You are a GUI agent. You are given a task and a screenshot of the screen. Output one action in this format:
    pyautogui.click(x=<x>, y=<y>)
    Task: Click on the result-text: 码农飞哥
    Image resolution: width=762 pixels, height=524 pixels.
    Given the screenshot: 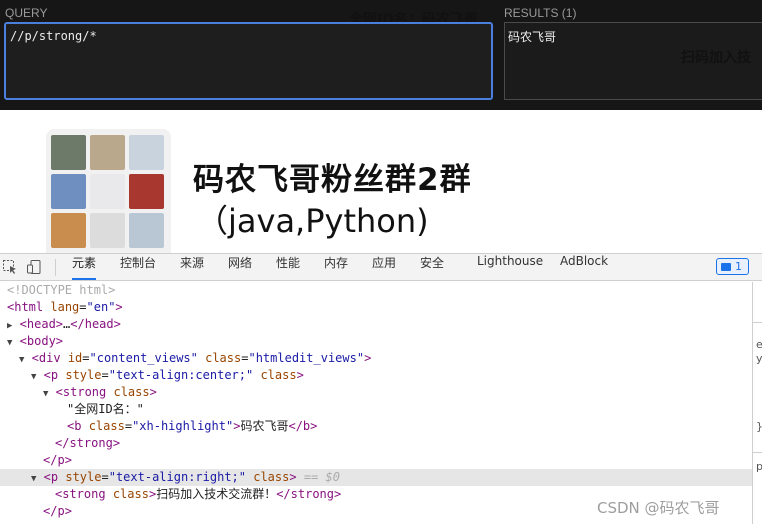 What is the action you would take?
    pyautogui.click(x=532, y=37)
    